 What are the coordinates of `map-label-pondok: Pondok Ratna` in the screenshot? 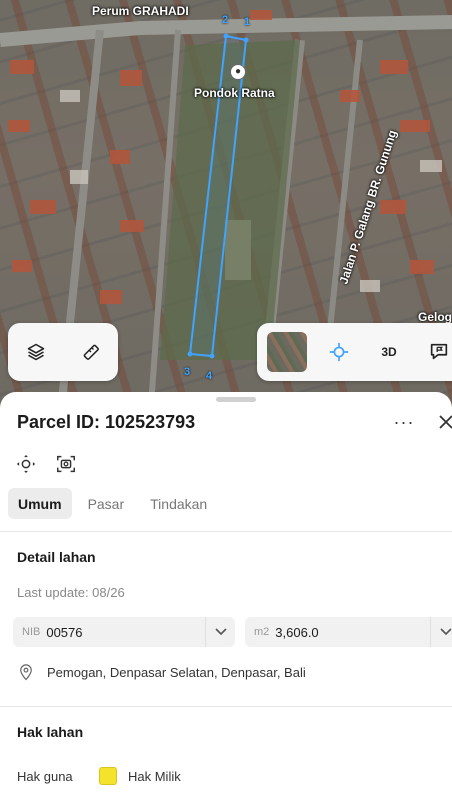 It's located at (234, 93).